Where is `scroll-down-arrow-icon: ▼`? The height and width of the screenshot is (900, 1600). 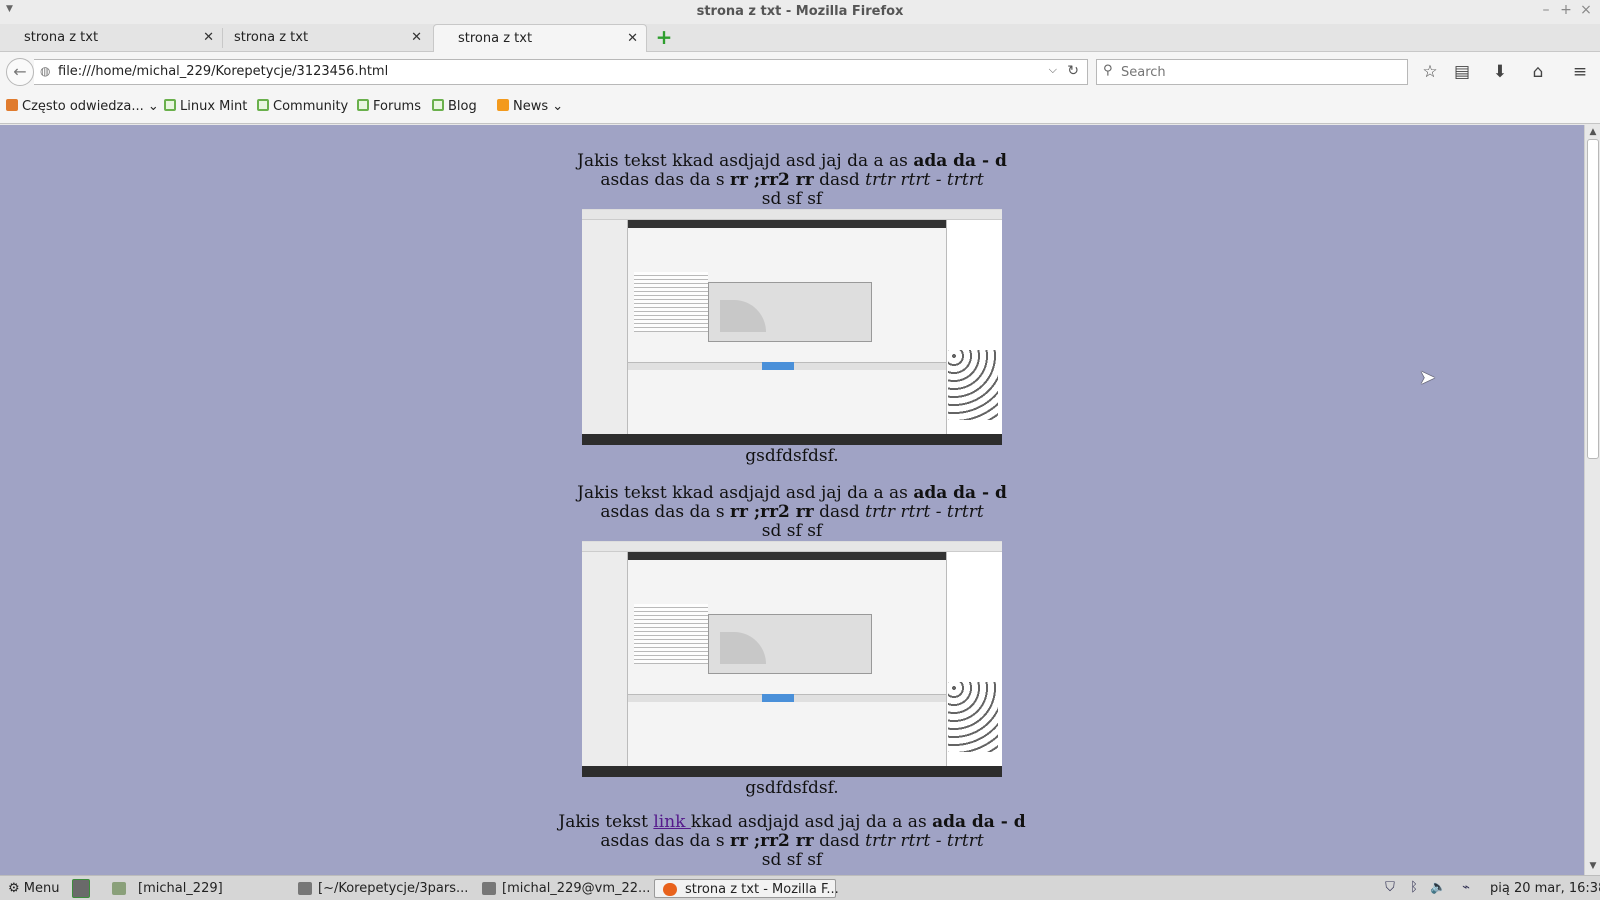 scroll-down-arrow-icon: ▼ is located at coordinates (1593, 867).